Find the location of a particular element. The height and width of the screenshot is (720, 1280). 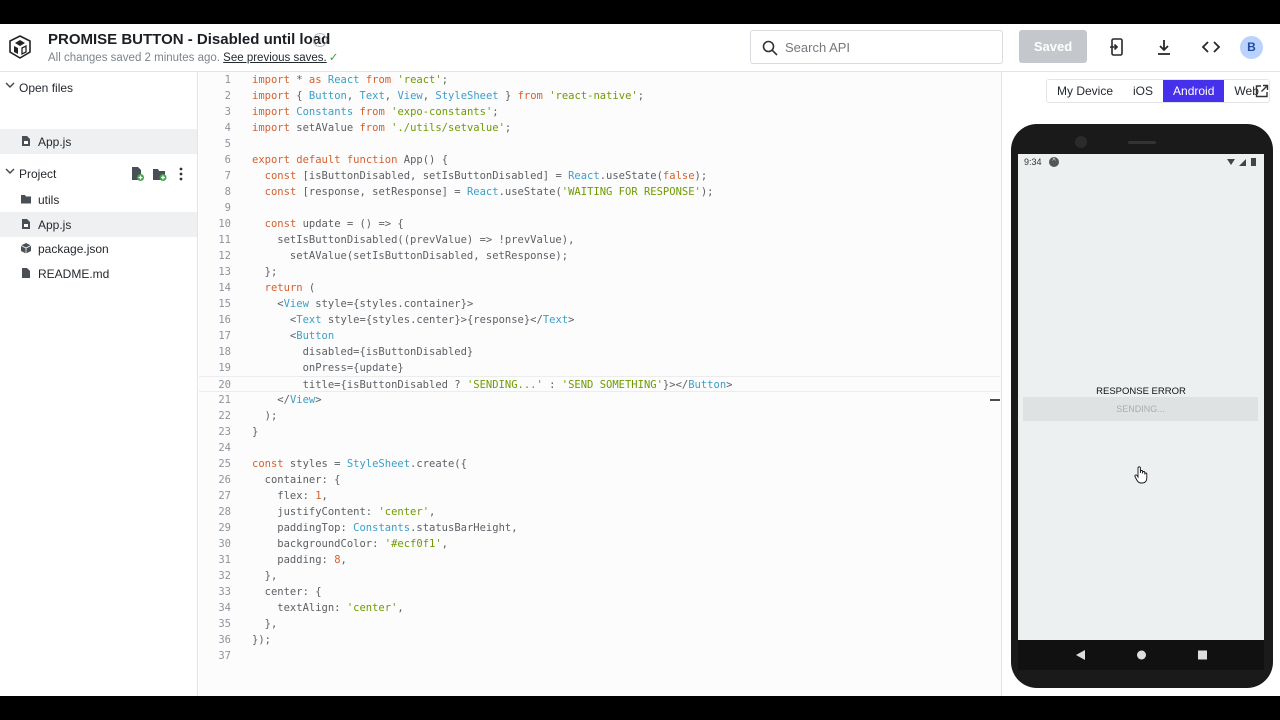

code-line: 21 </View> is located at coordinates (600, 400).